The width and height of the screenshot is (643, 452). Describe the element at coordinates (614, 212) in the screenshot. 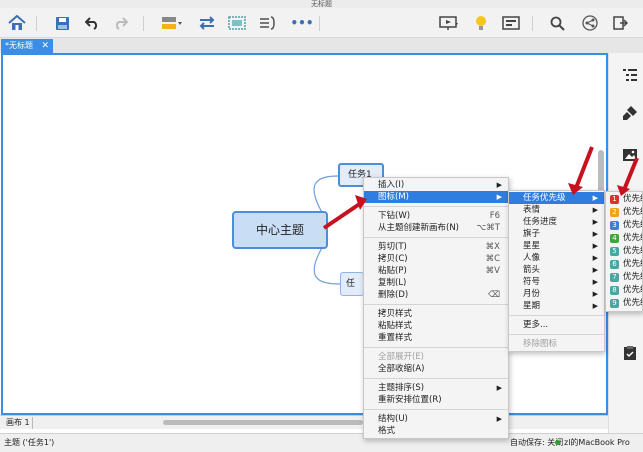

I see `priority-badge-icon: 2` at that location.